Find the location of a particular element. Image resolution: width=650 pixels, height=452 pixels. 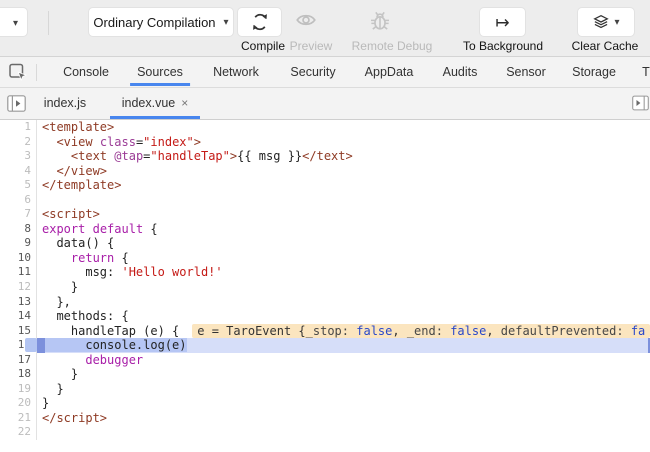

code-token: console.log(e) is located at coordinates (114, 345).